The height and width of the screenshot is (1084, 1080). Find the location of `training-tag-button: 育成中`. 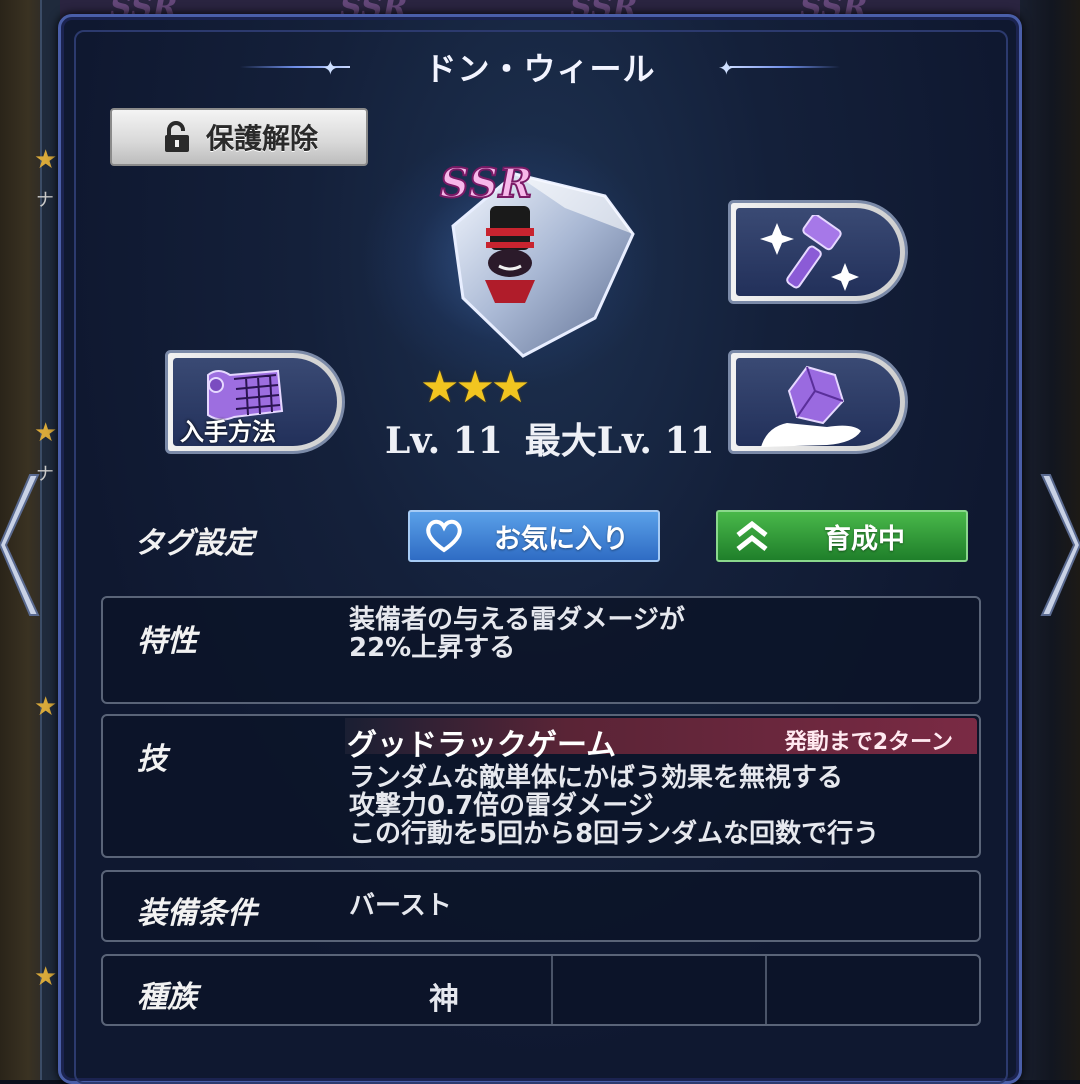

training-tag-button: 育成中 is located at coordinates (842, 536).